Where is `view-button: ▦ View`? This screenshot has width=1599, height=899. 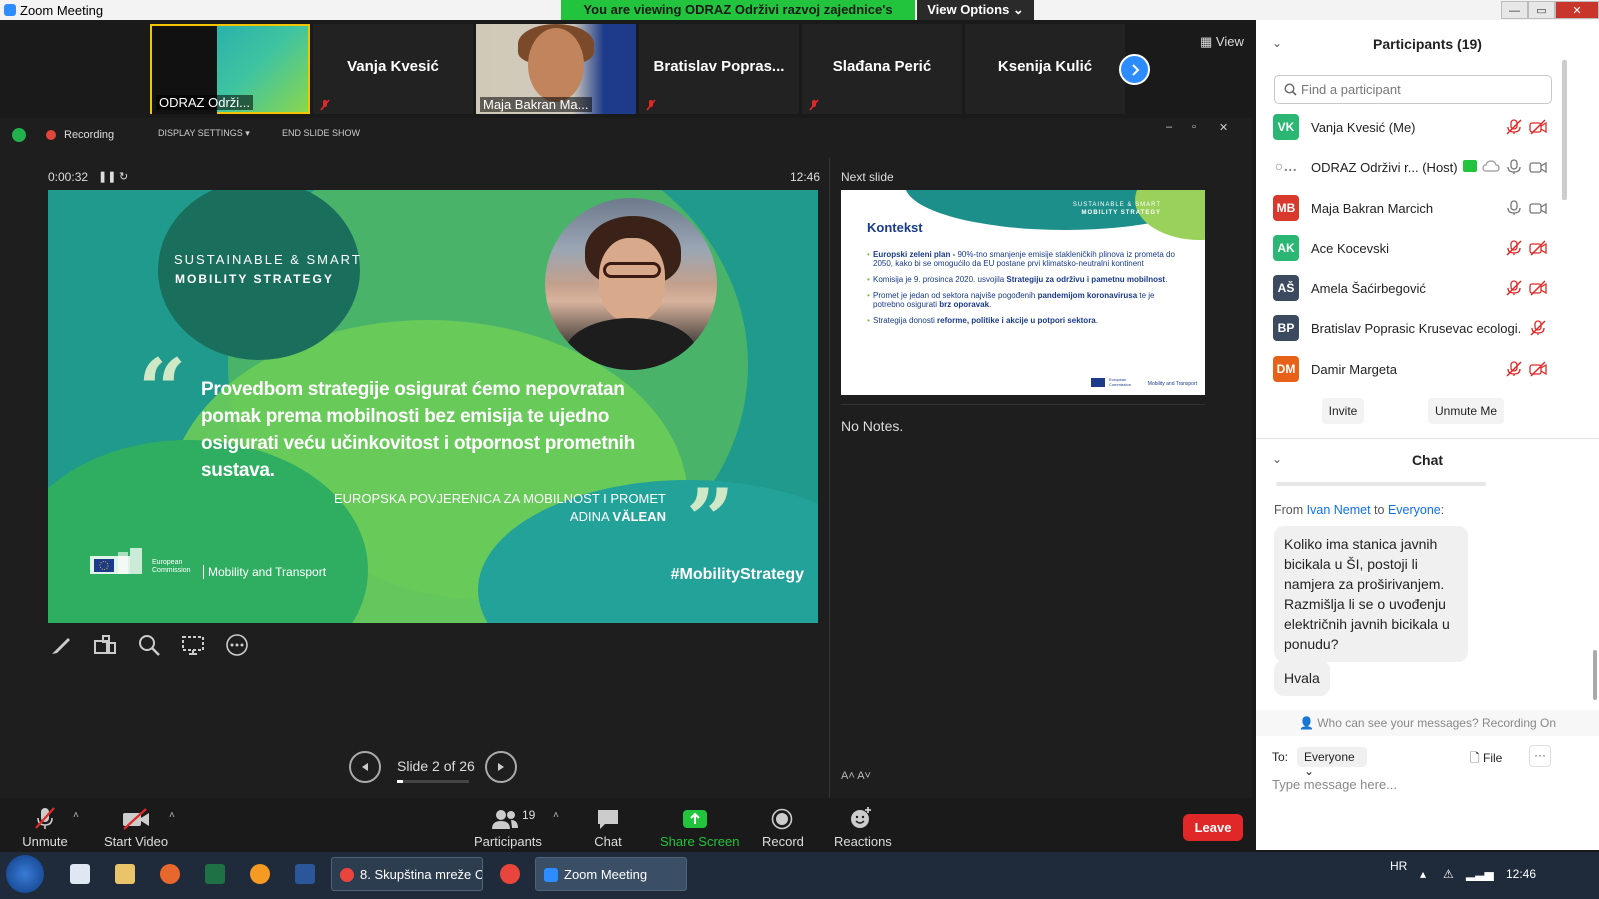
view-button: ▦ View is located at coordinates (1222, 42).